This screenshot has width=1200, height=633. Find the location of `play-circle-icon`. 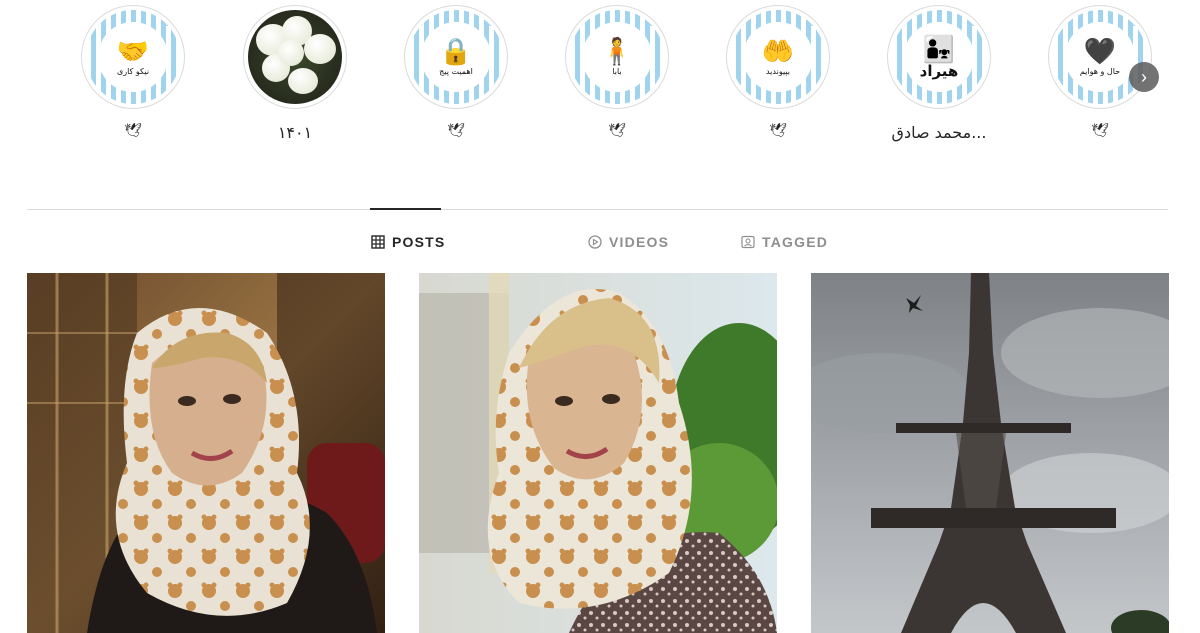

play-circle-icon is located at coordinates (595, 242).